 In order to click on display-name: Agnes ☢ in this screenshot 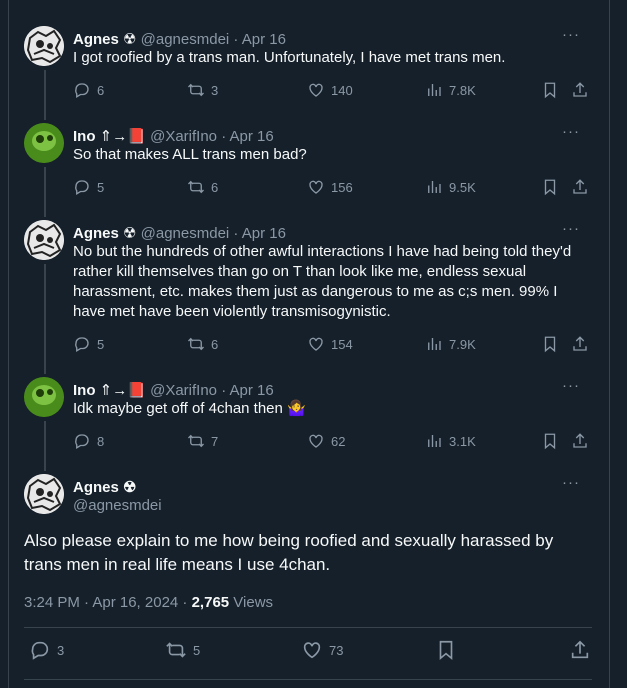, I will do `click(104, 487)`.